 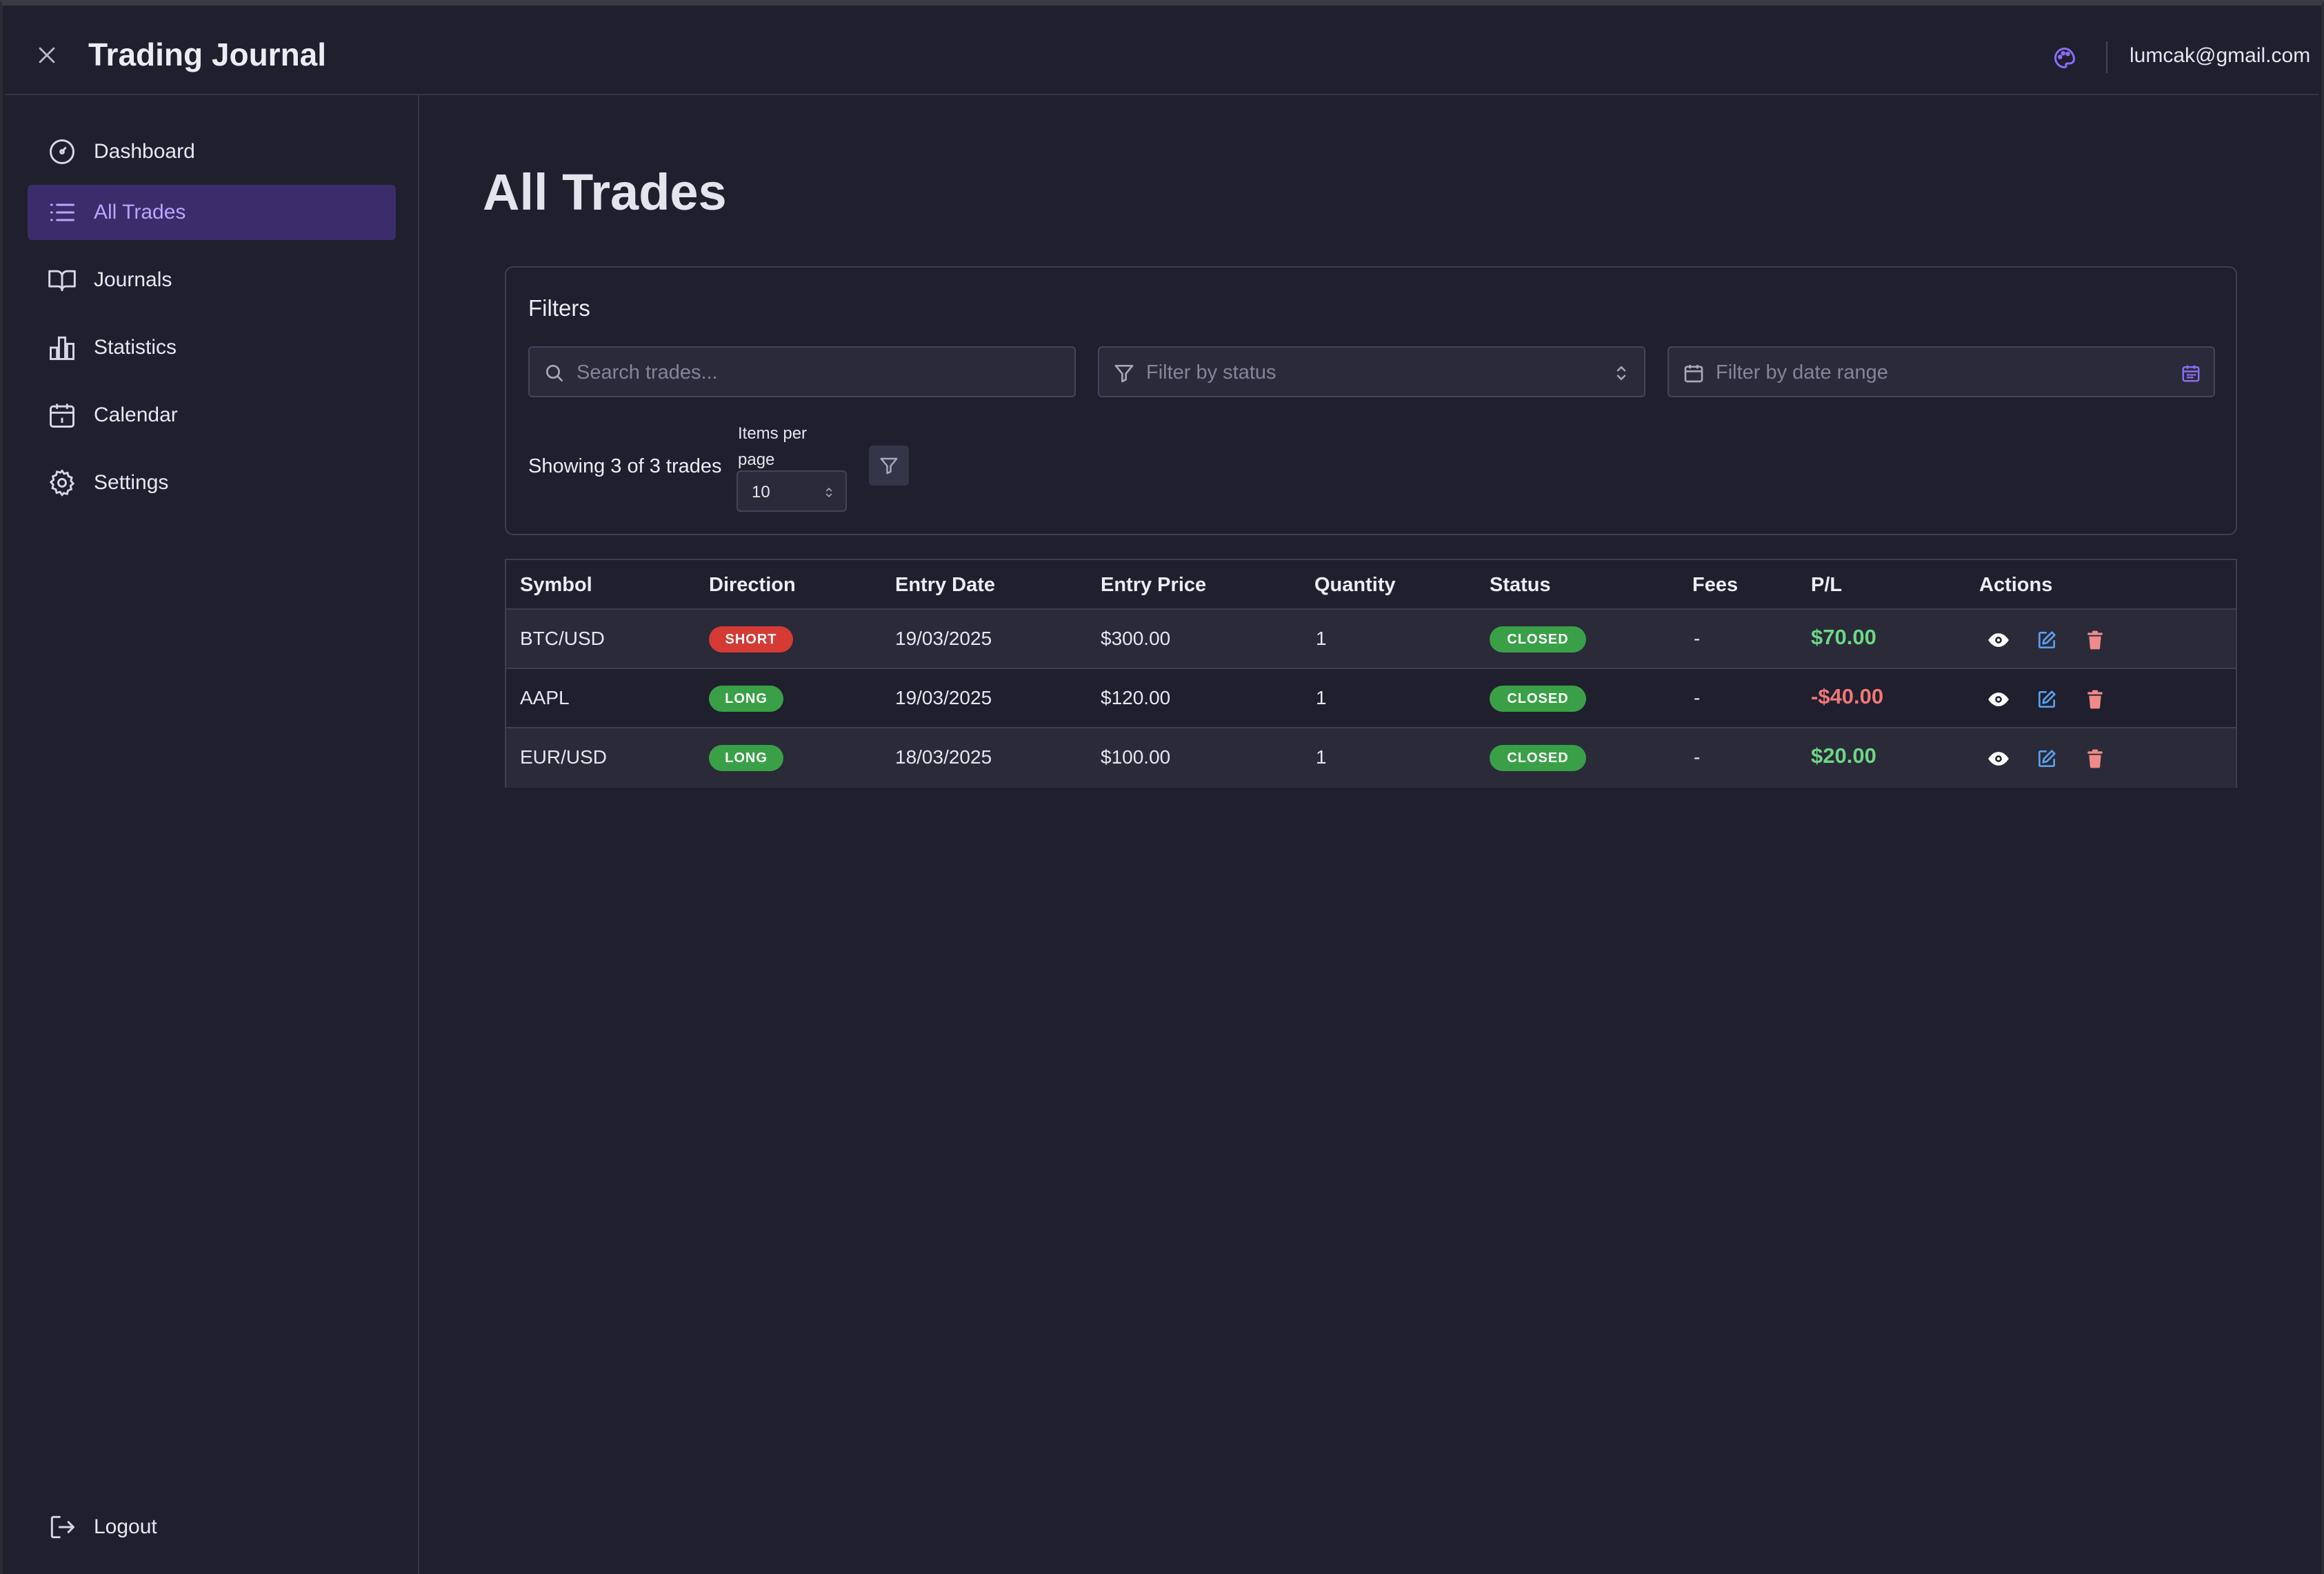 I want to click on sidebar-item-label: Statistics, so click(x=135, y=347).